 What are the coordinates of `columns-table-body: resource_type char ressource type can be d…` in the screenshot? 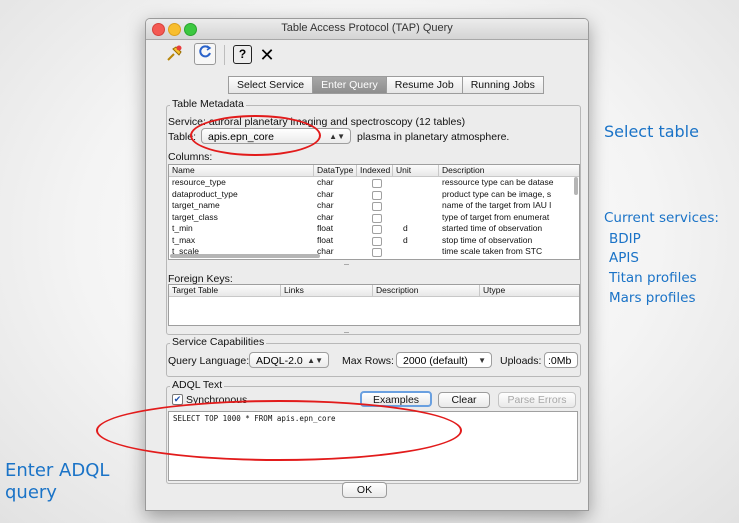 It's located at (374, 217).